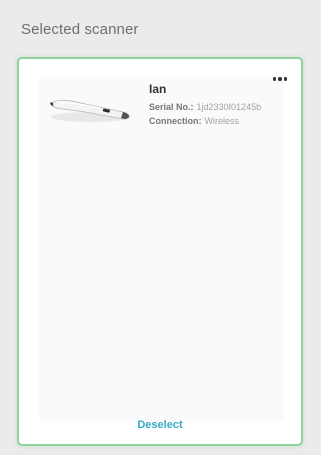  What do you see at coordinates (229, 107) in the screenshot?
I see `serial-number-value: 1jd2330I01245b` at bounding box center [229, 107].